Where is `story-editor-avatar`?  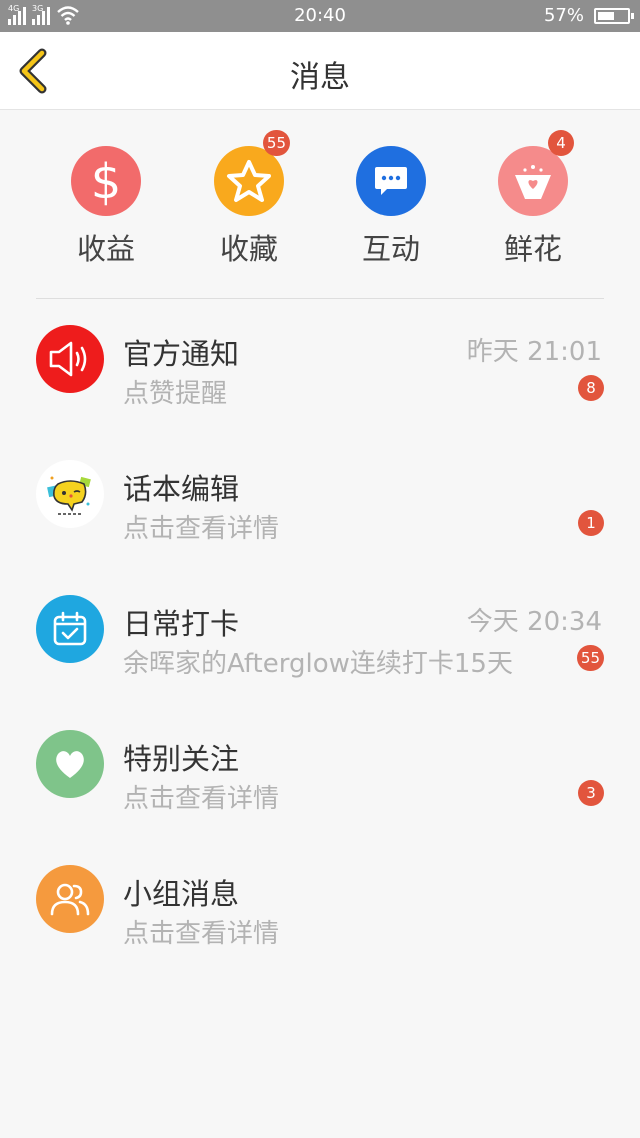 story-editor-avatar is located at coordinates (70, 494).